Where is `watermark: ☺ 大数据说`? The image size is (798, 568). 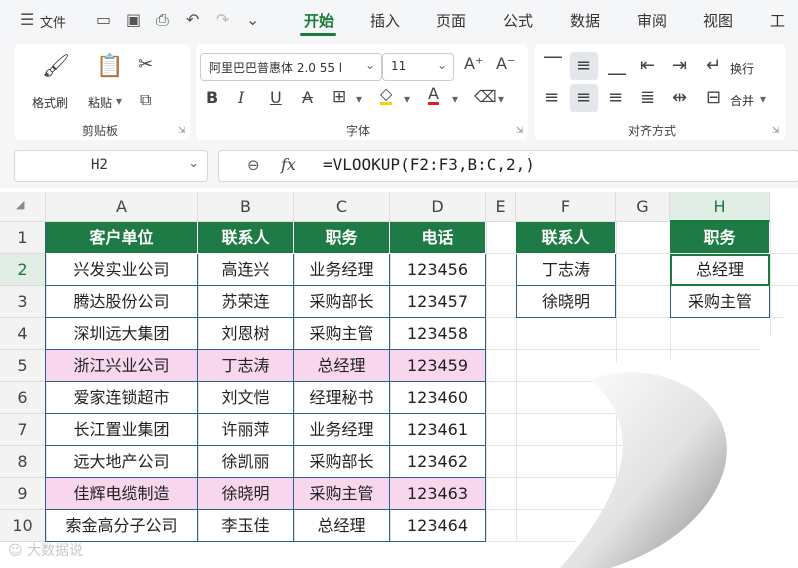 watermark: ☺ 大数据说 is located at coordinates (45, 550).